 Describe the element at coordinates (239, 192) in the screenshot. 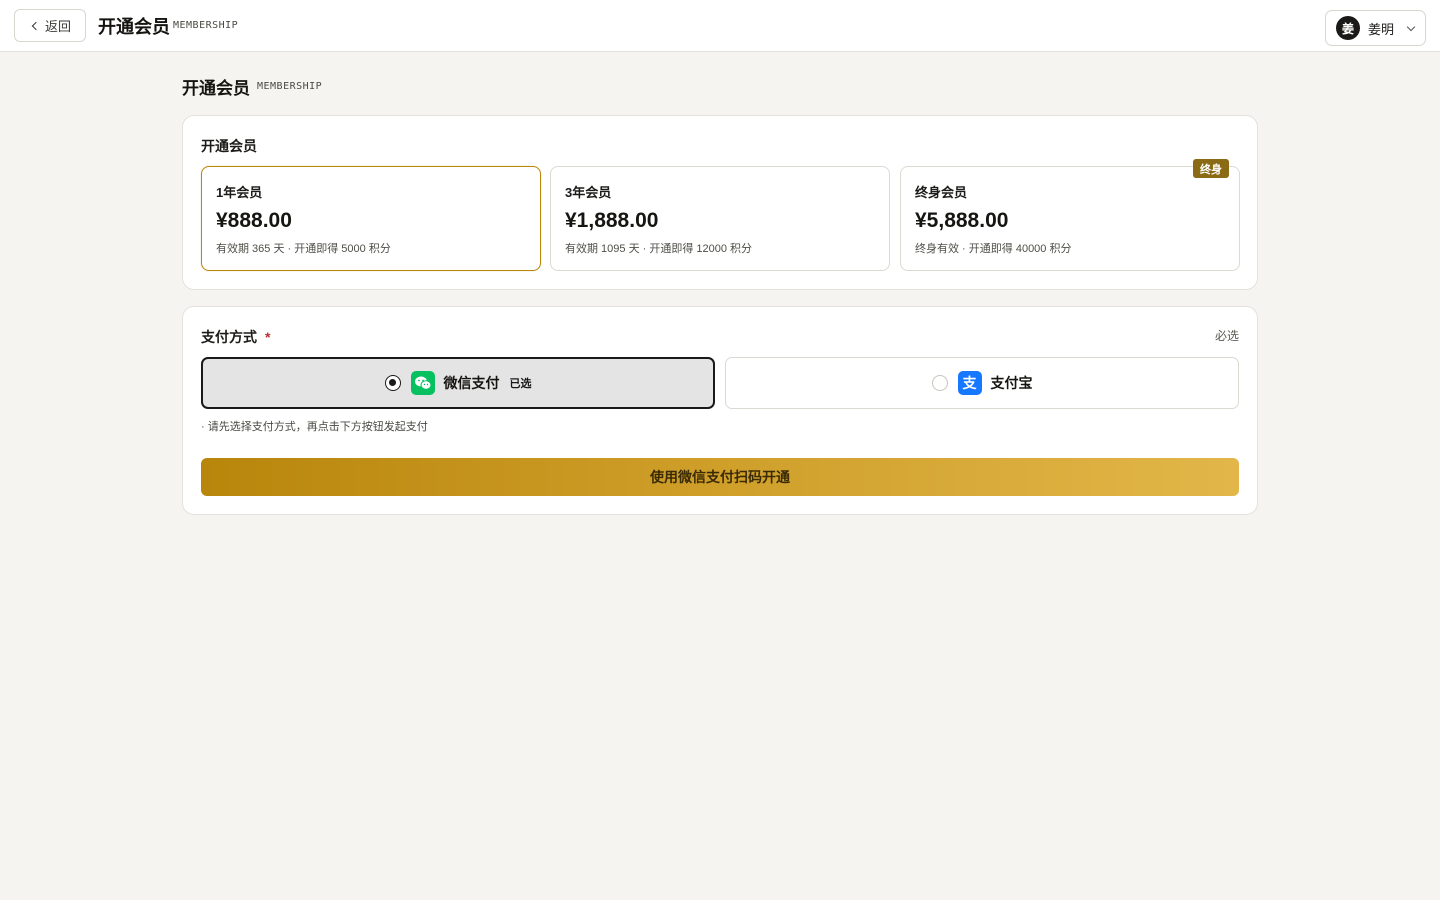

I see `plan-name: 1年会员` at that location.